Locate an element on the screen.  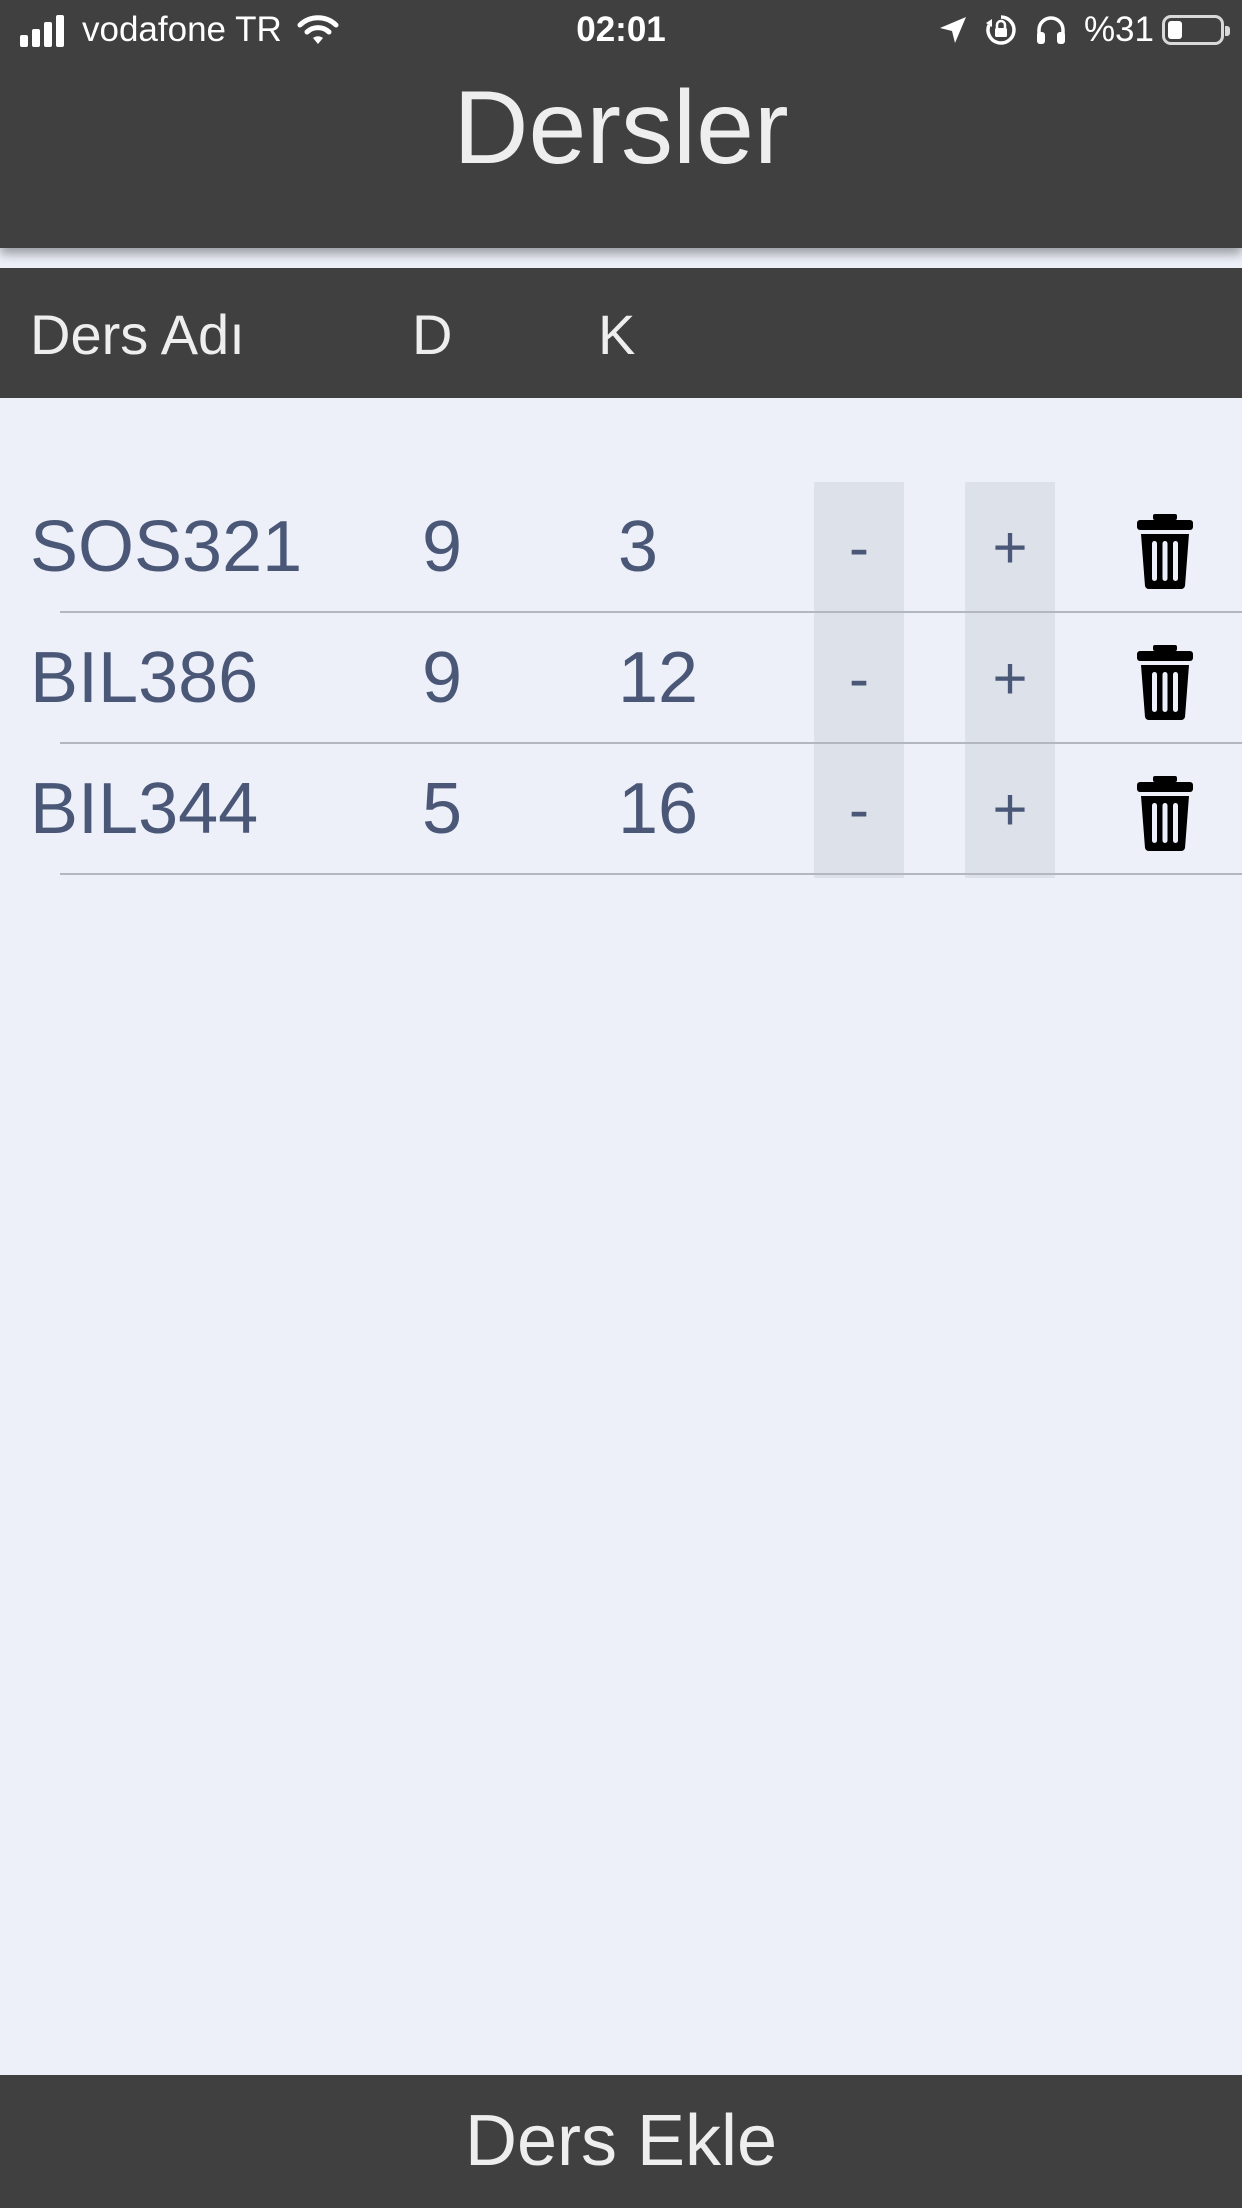
battery-nub is located at coordinates (1227, 31).